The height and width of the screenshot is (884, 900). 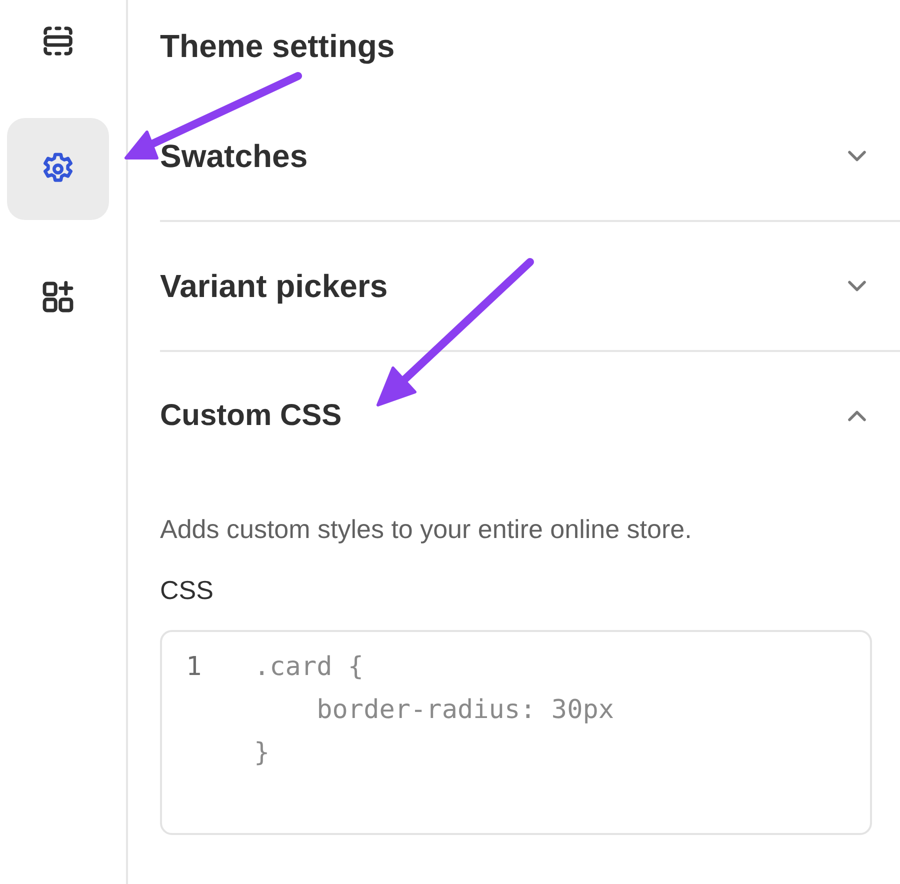 What do you see at coordinates (251, 415) in the screenshot?
I see `section-title: Custom CSS` at bounding box center [251, 415].